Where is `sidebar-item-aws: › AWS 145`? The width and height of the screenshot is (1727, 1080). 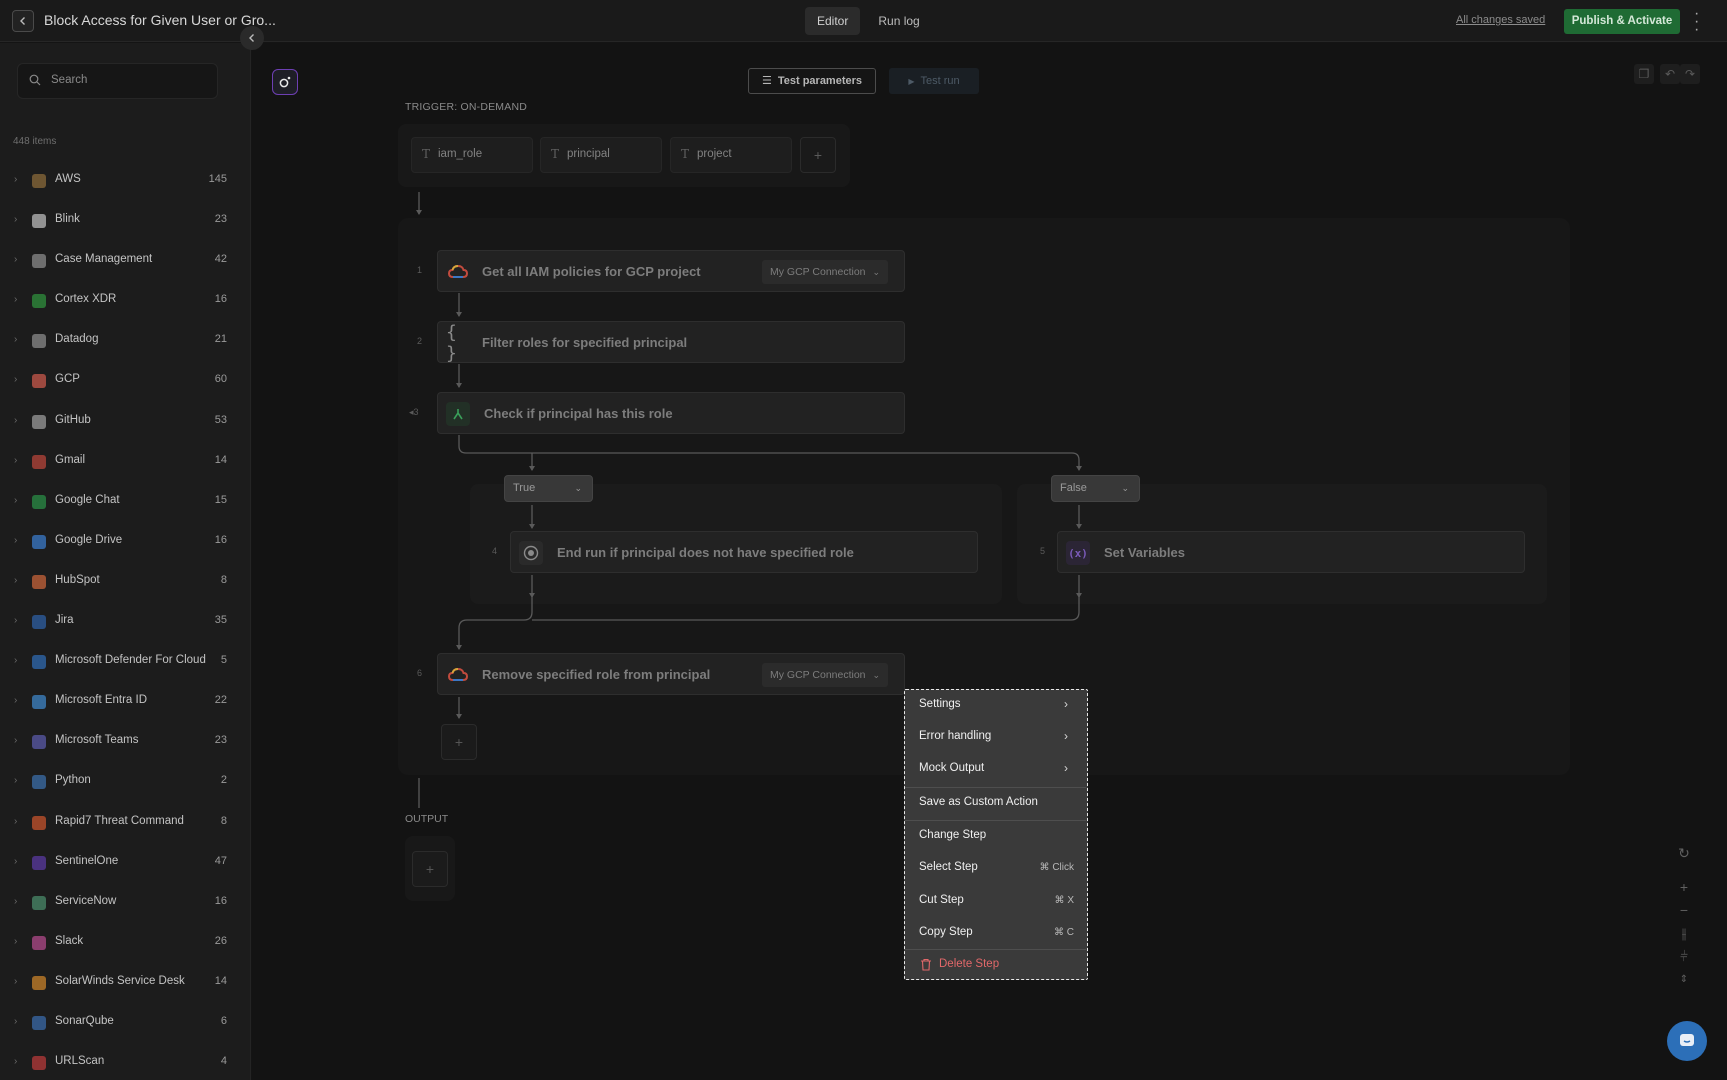
sidebar-item-aws: › AWS 145 is located at coordinates (125, 183).